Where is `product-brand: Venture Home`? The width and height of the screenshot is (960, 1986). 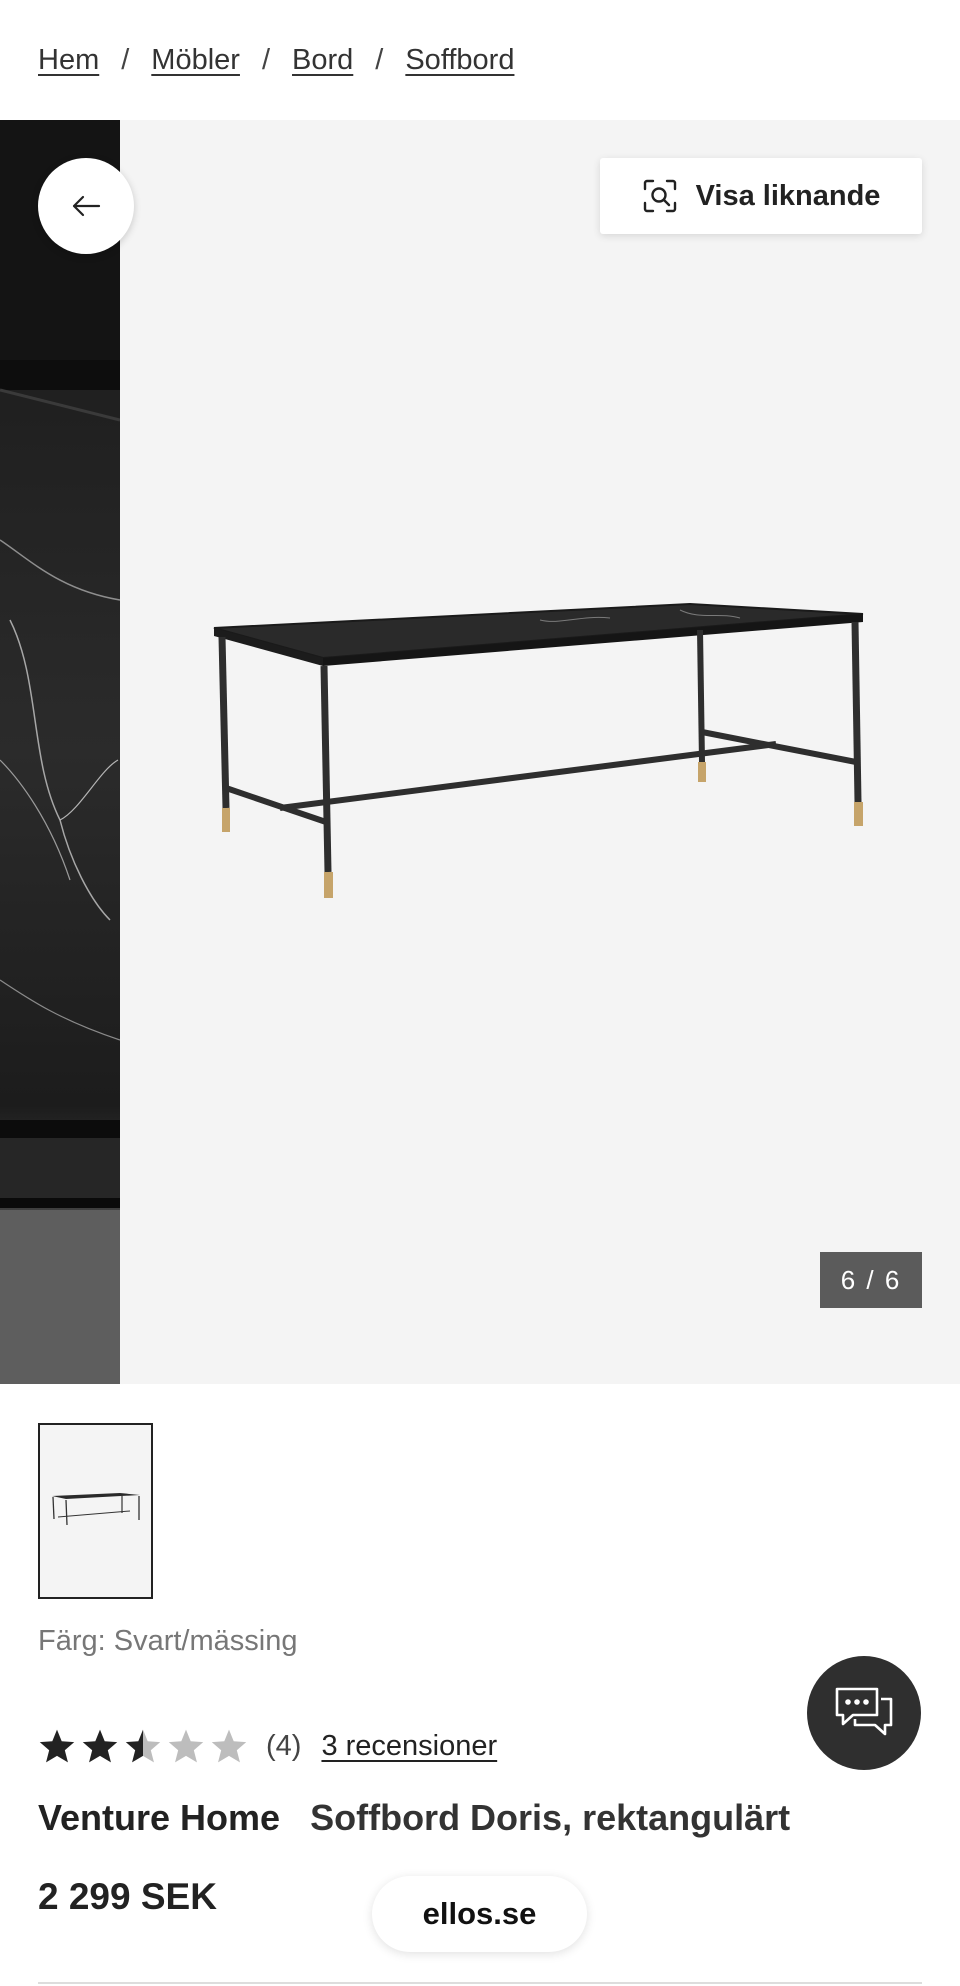
product-brand: Venture Home is located at coordinates (159, 1817).